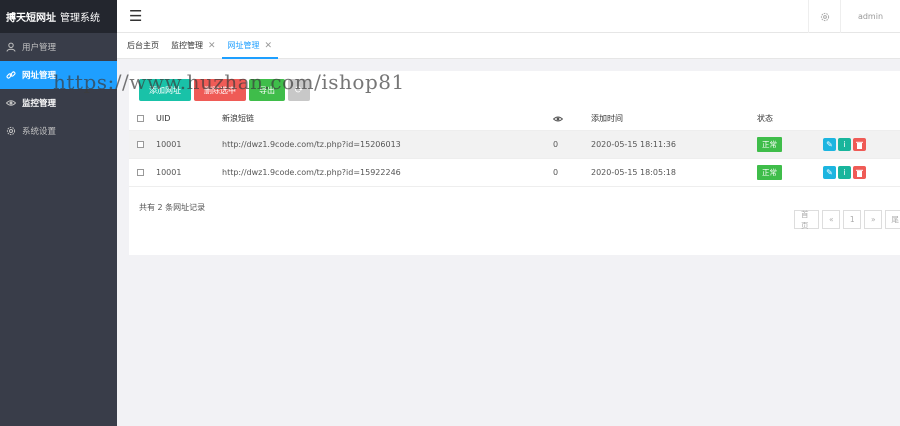  Describe the element at coordinates (508, 16) in the screenshot. I see `top-header: ☰ admin` at that location.